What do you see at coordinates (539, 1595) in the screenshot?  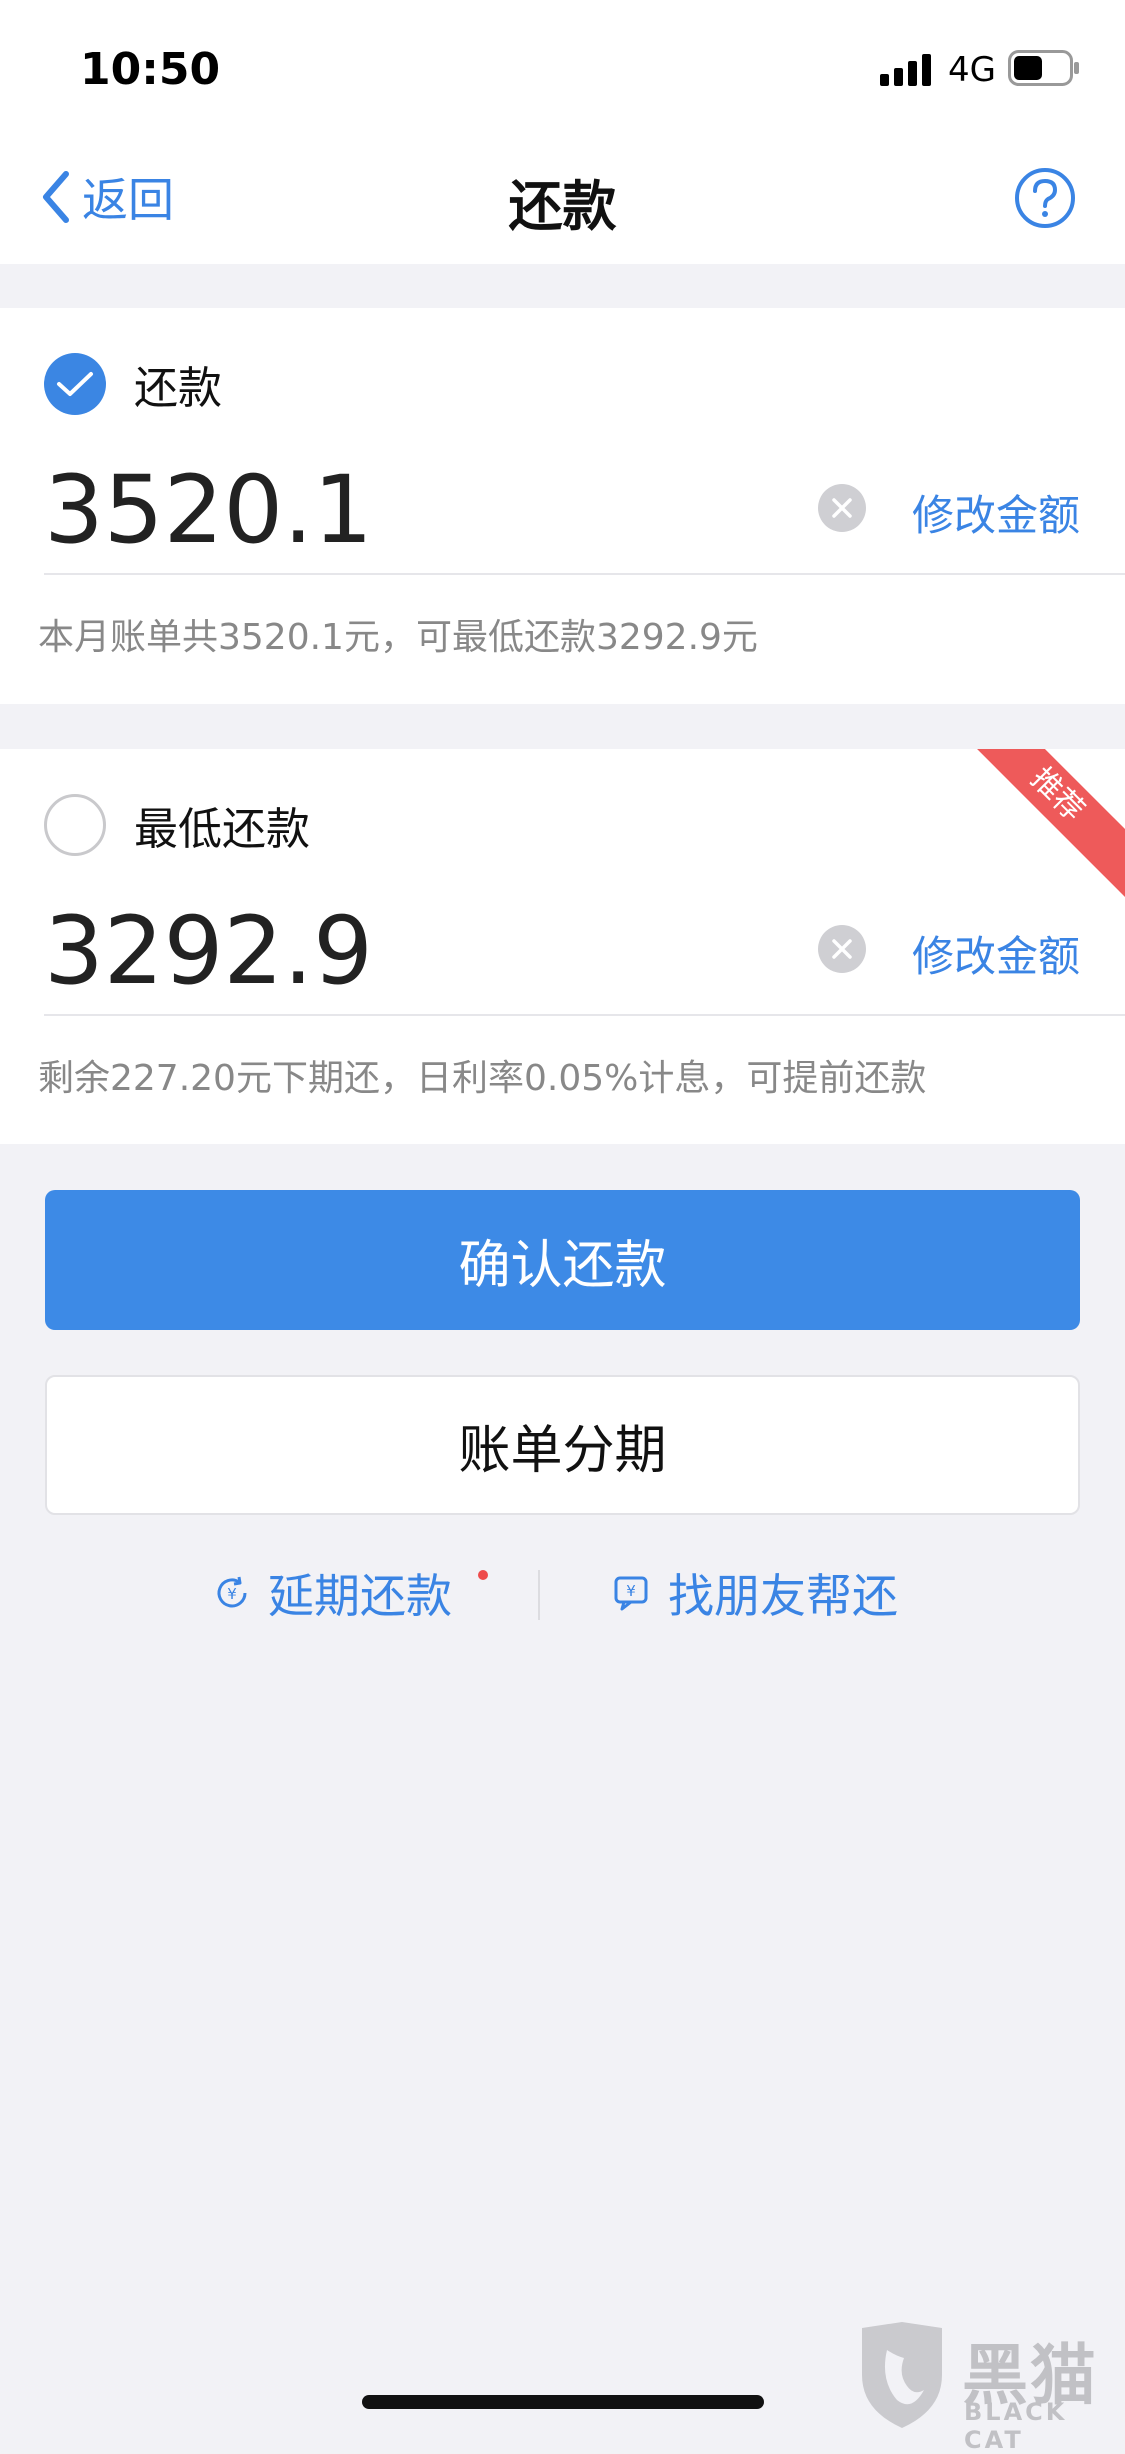 I see `separator` at bounding box center [539, 1595].